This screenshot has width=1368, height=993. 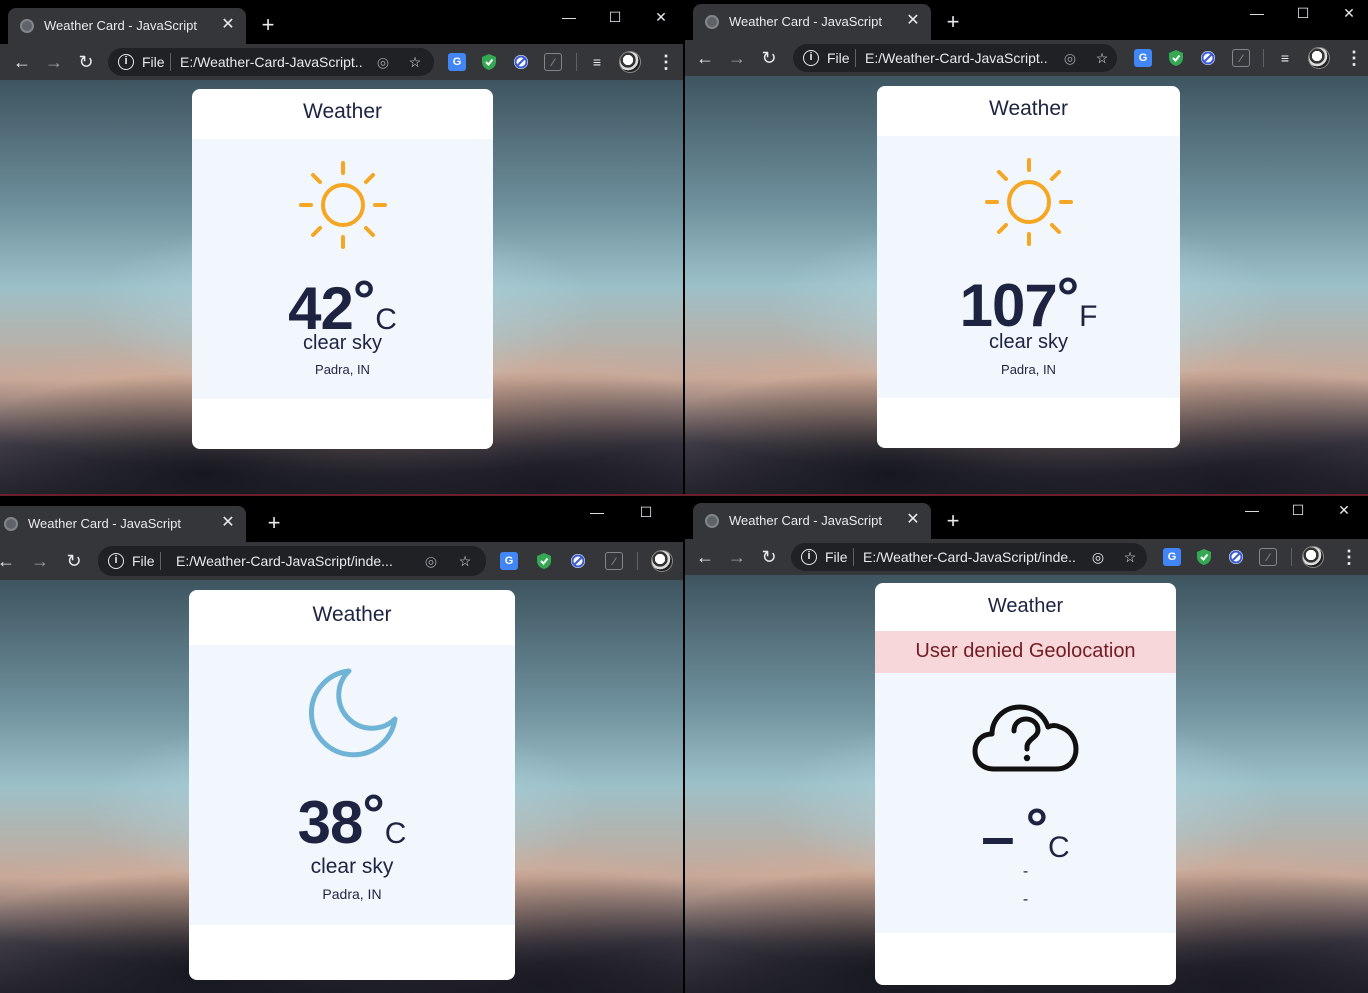 What do you see at coordinates (1025, 652) in the screenshot?
I see `error-alert: User denied Geolocation` at bounding box center [1025, 652].